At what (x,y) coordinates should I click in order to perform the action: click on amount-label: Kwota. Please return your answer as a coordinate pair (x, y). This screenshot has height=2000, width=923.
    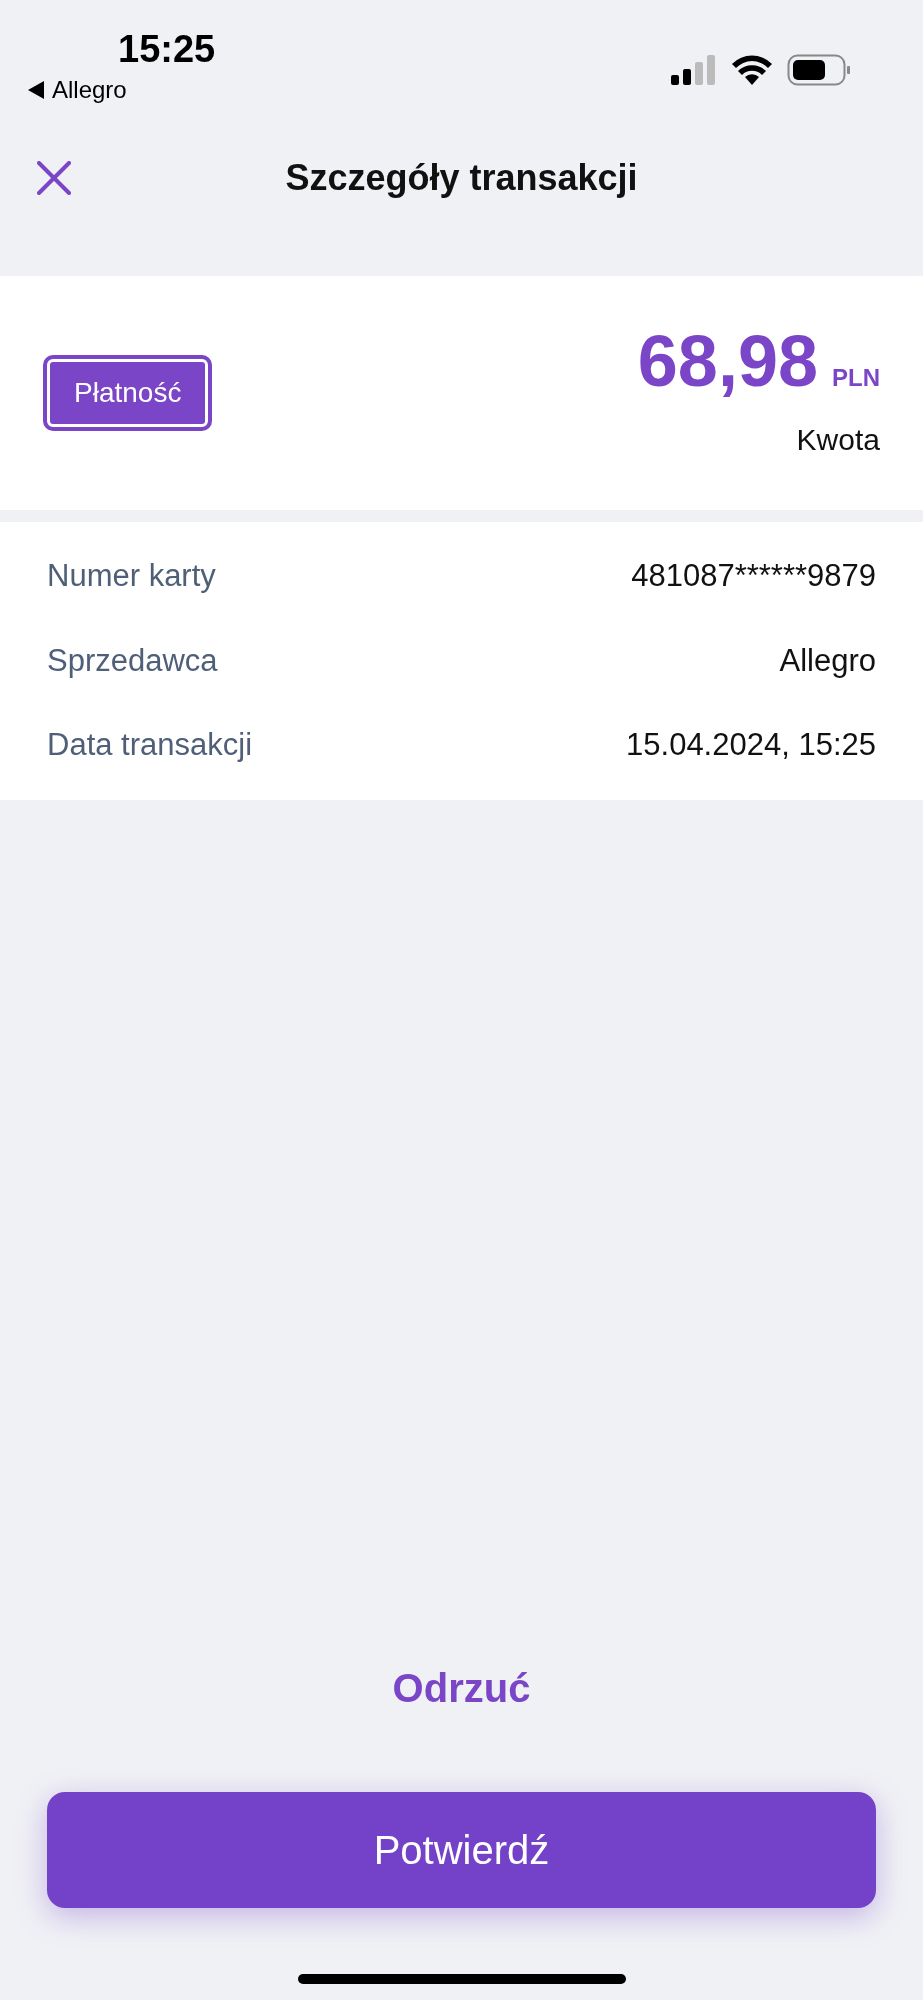
    Looking at the image, I should click on (838, 439).